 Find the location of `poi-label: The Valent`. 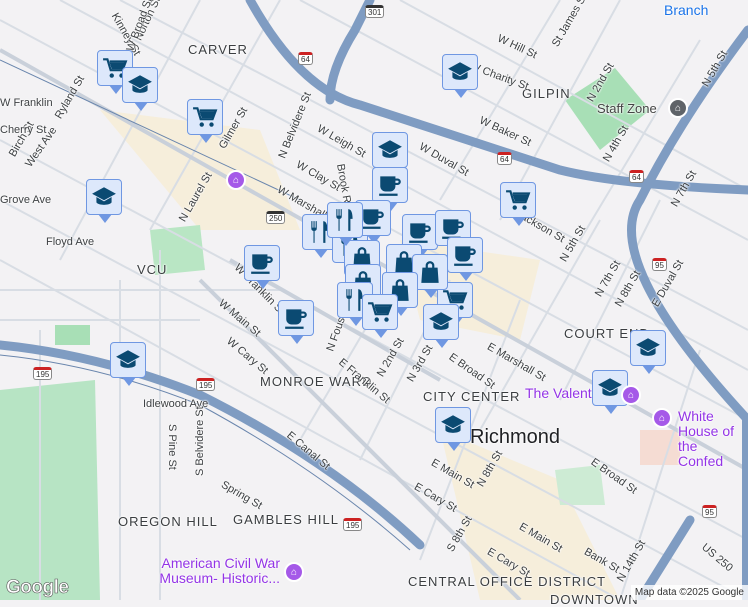

poi-label: The Valent is located at coordinates (558, 393).